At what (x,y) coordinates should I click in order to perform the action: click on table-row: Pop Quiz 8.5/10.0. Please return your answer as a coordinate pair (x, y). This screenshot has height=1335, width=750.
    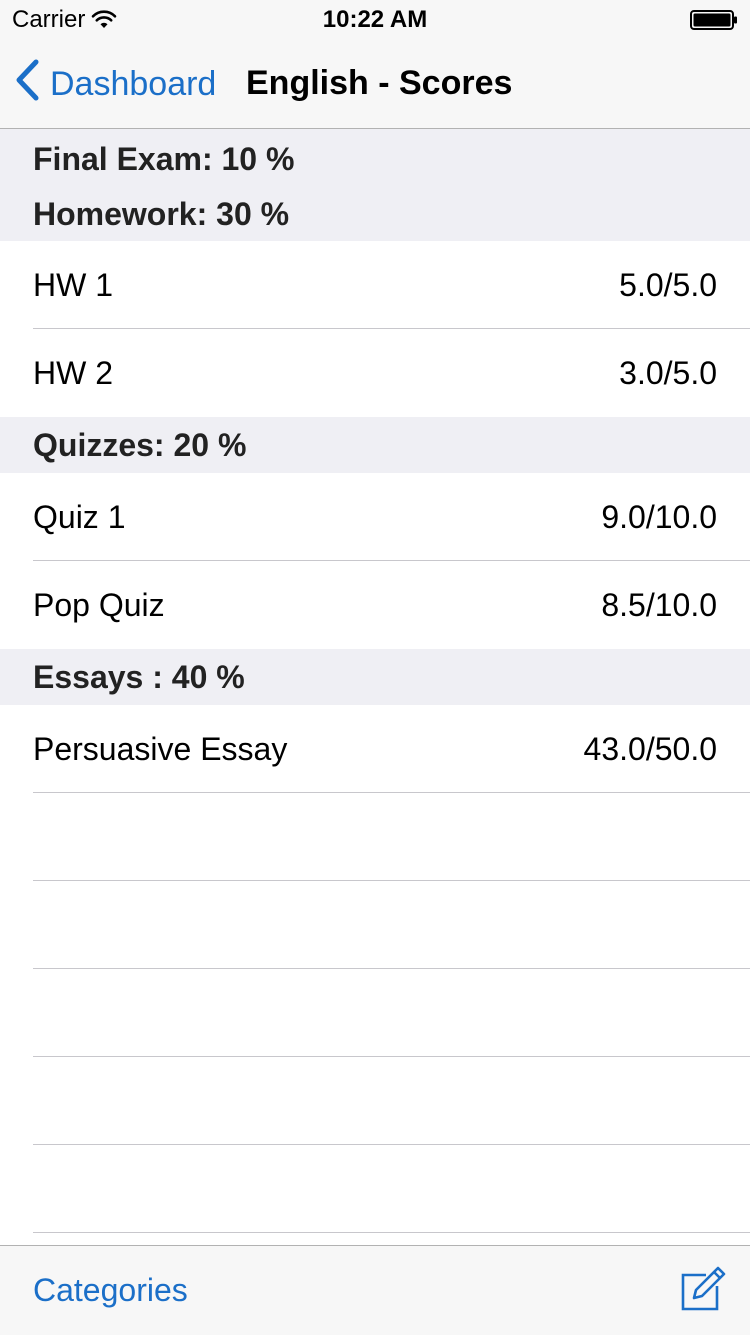
    Looking at the image, I should click on (375, 605).